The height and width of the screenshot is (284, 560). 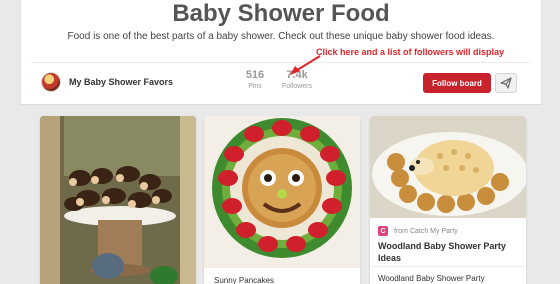 I want to click on avatar, so click(x=51, y=82).